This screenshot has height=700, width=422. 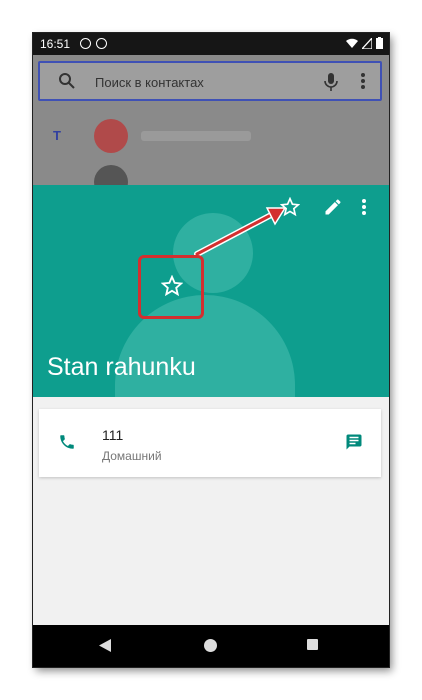 I want to click on wifi-icon, so click(x=352, y=43).